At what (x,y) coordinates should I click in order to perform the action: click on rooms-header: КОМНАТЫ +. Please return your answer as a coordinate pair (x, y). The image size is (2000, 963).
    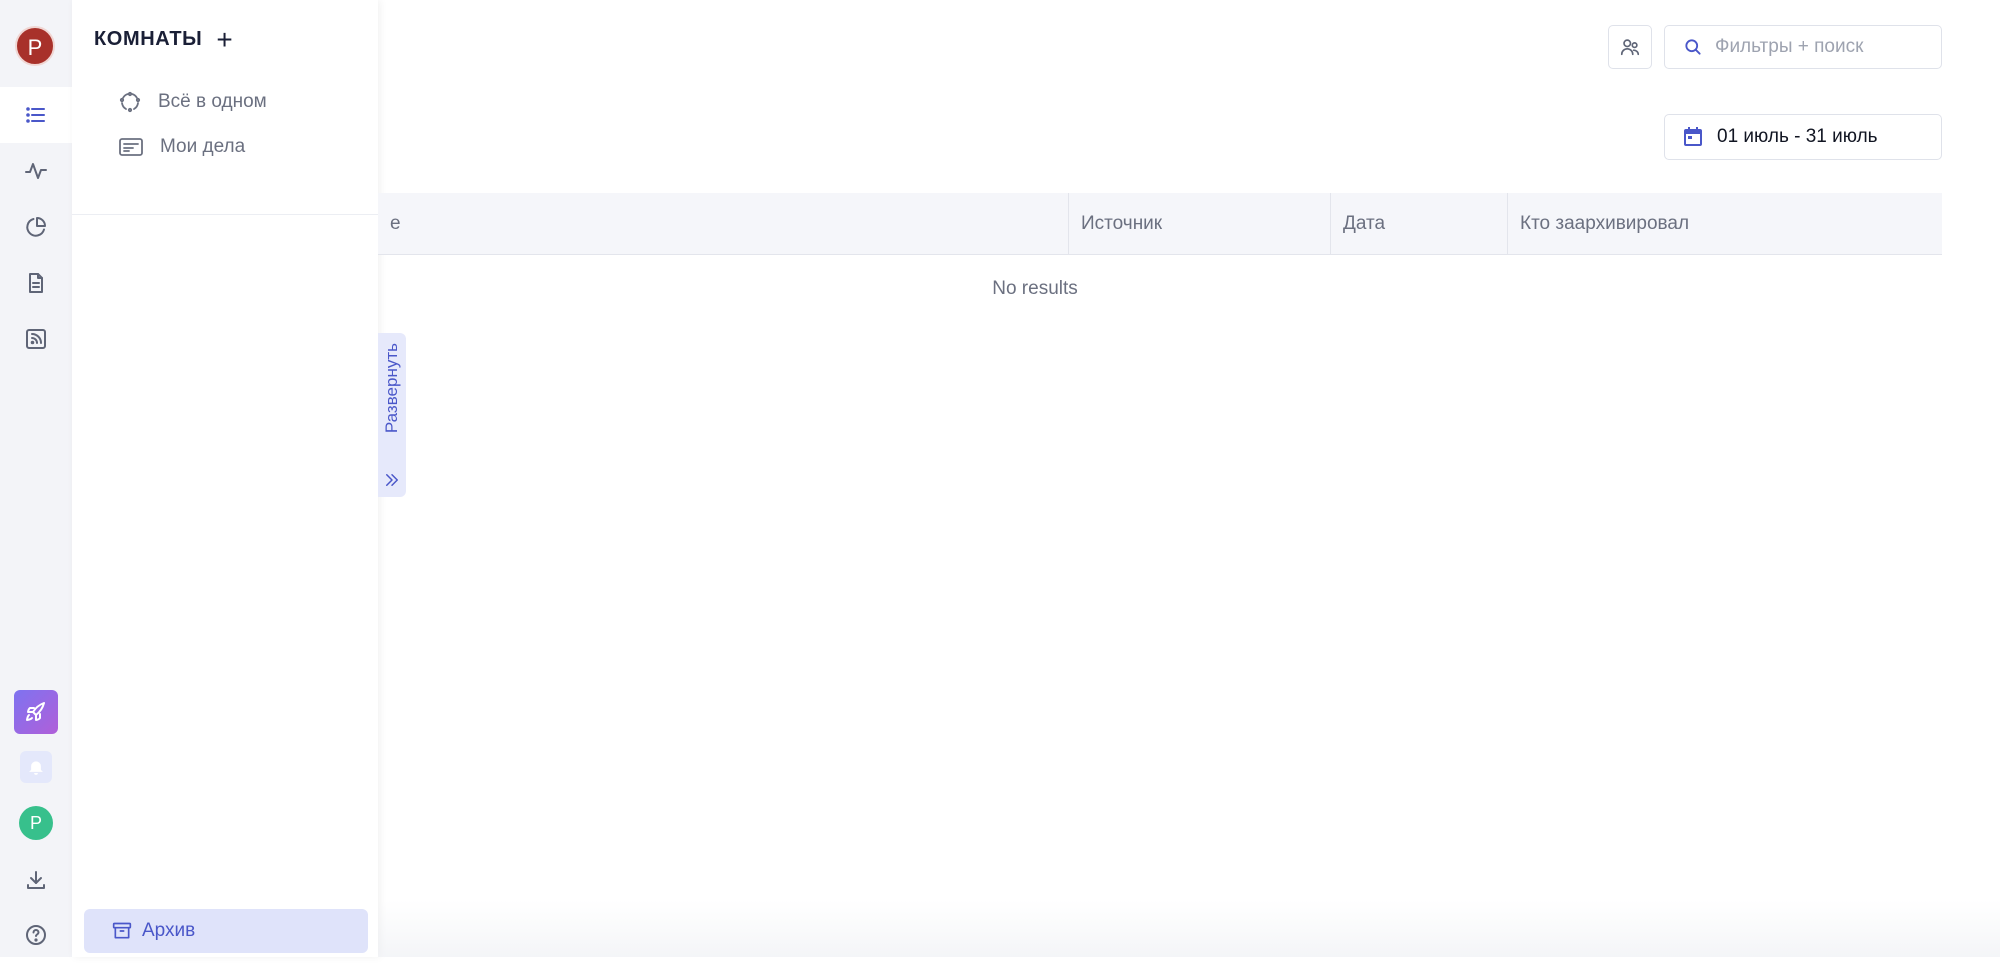
    Looking at the image, I should click on (163, 39).